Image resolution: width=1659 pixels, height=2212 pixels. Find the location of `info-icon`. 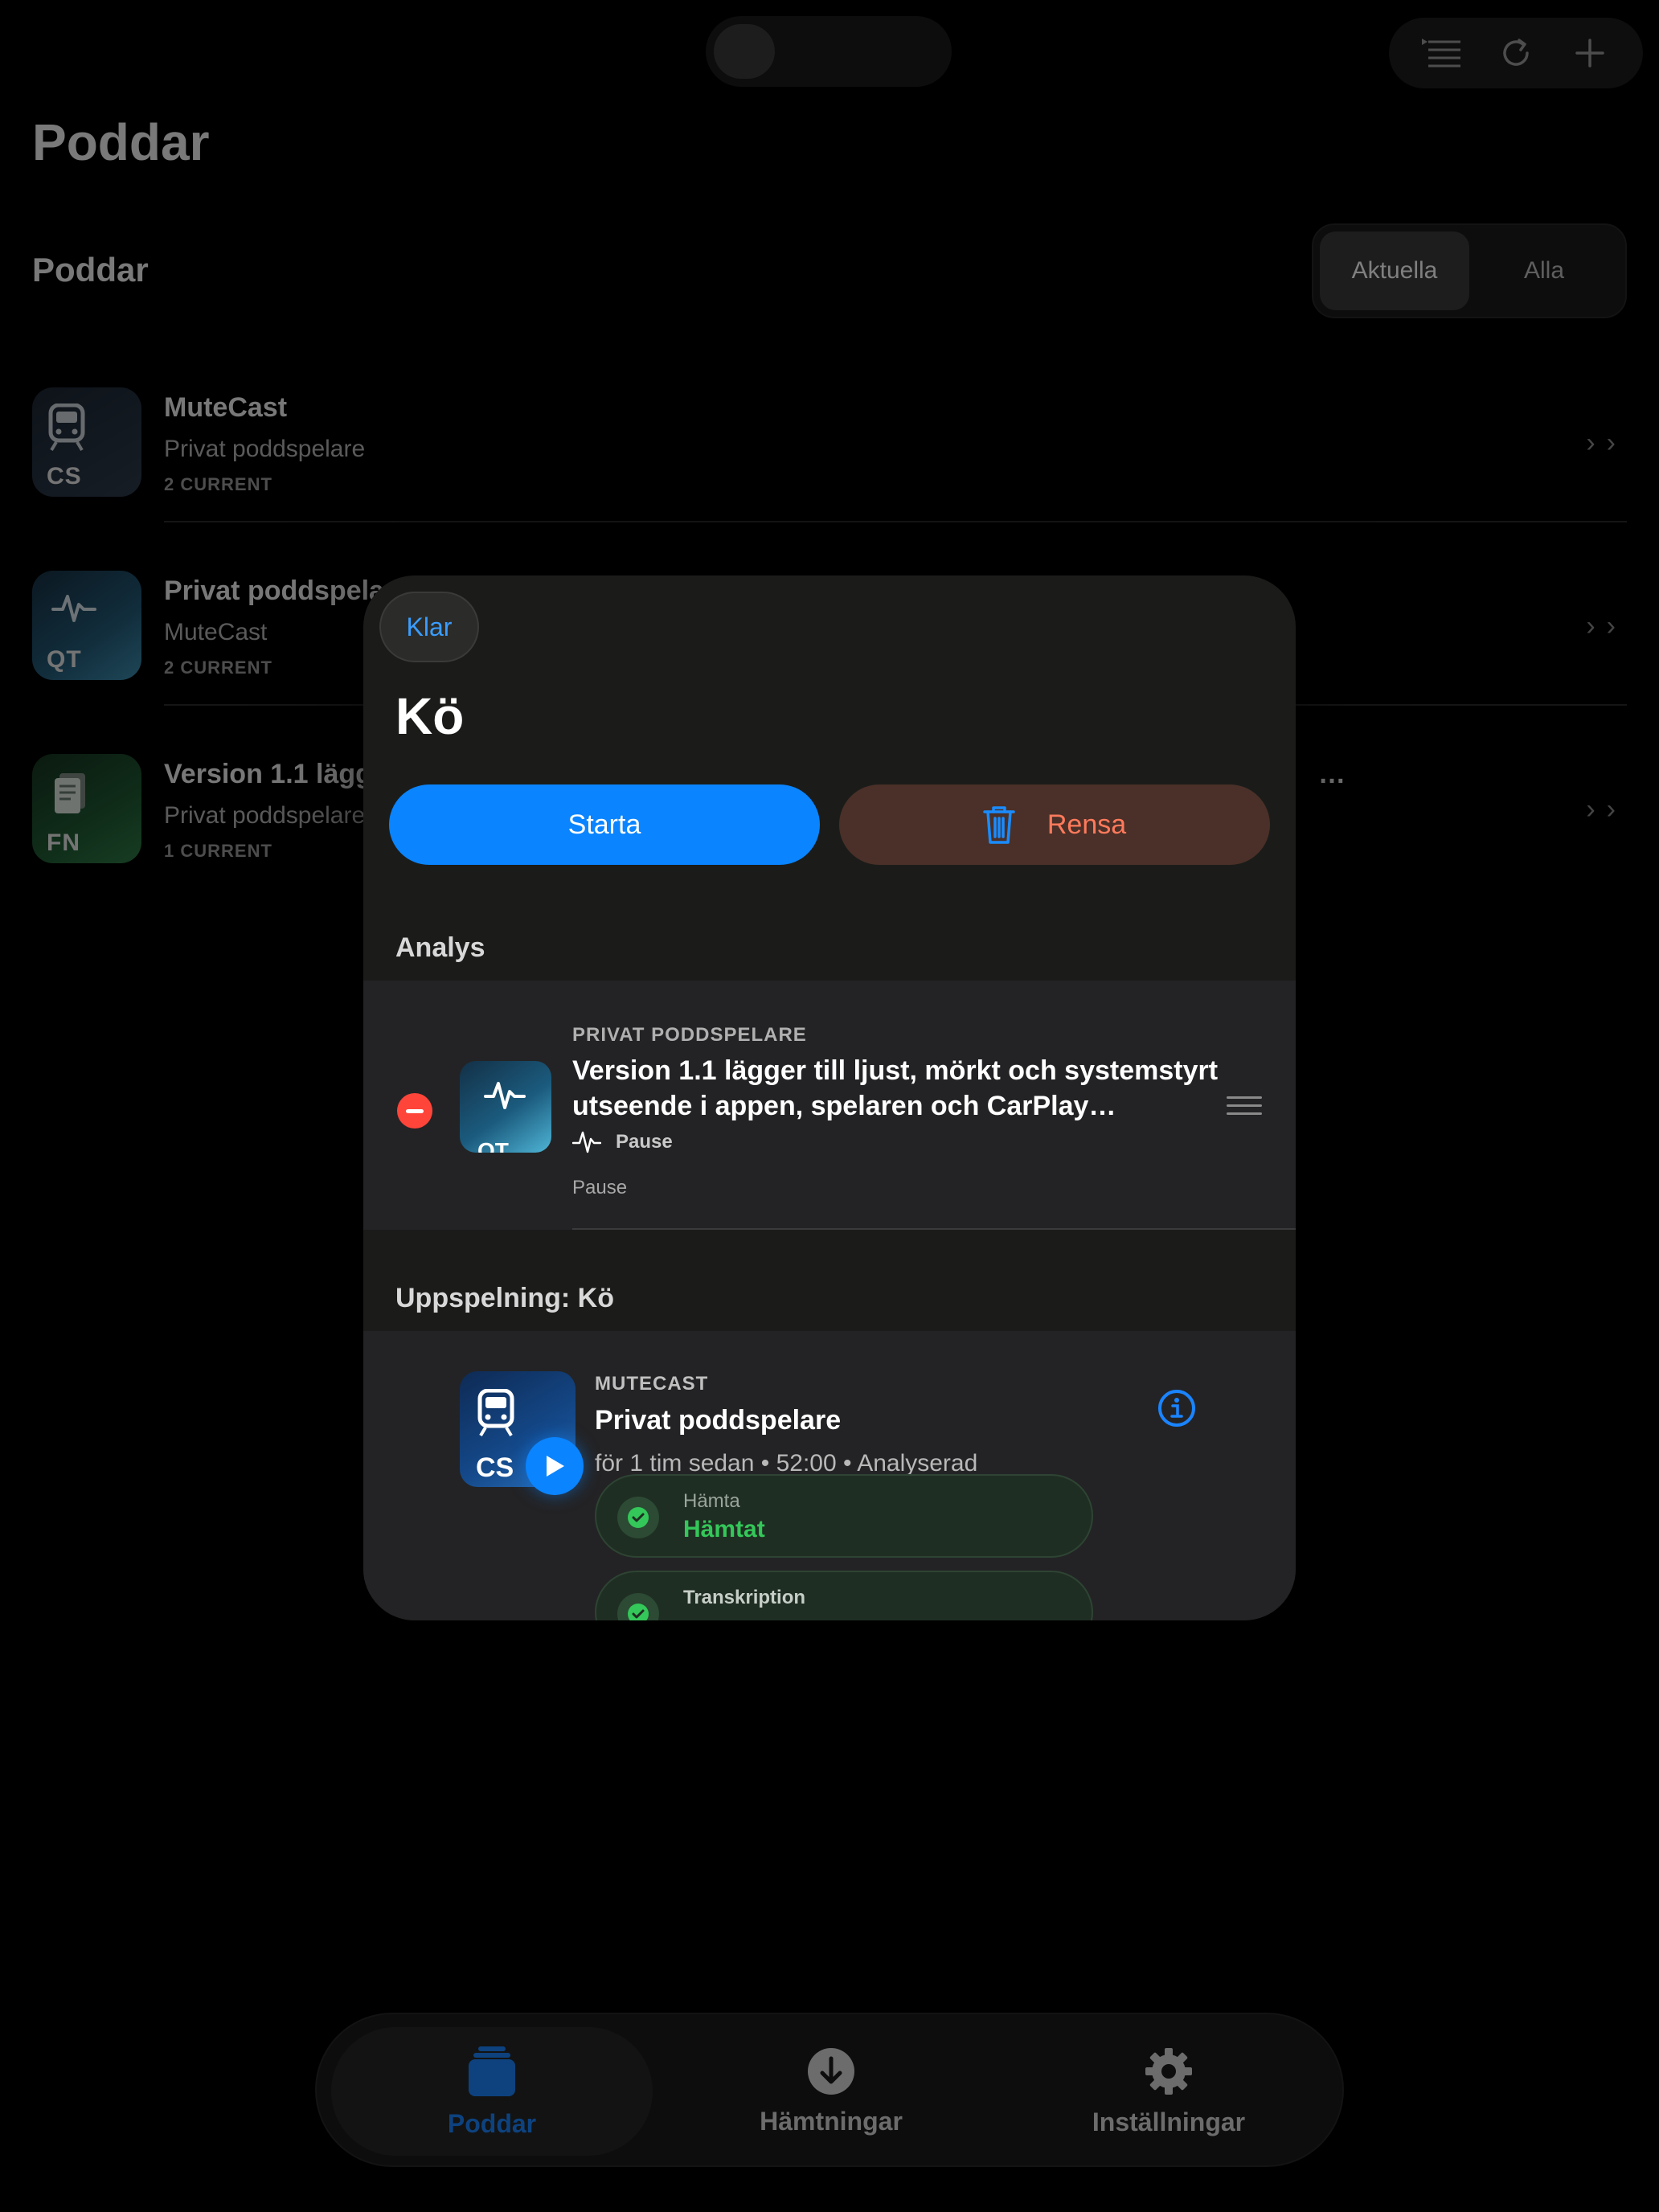

info-icon is located at coordinates (1176, 1410).